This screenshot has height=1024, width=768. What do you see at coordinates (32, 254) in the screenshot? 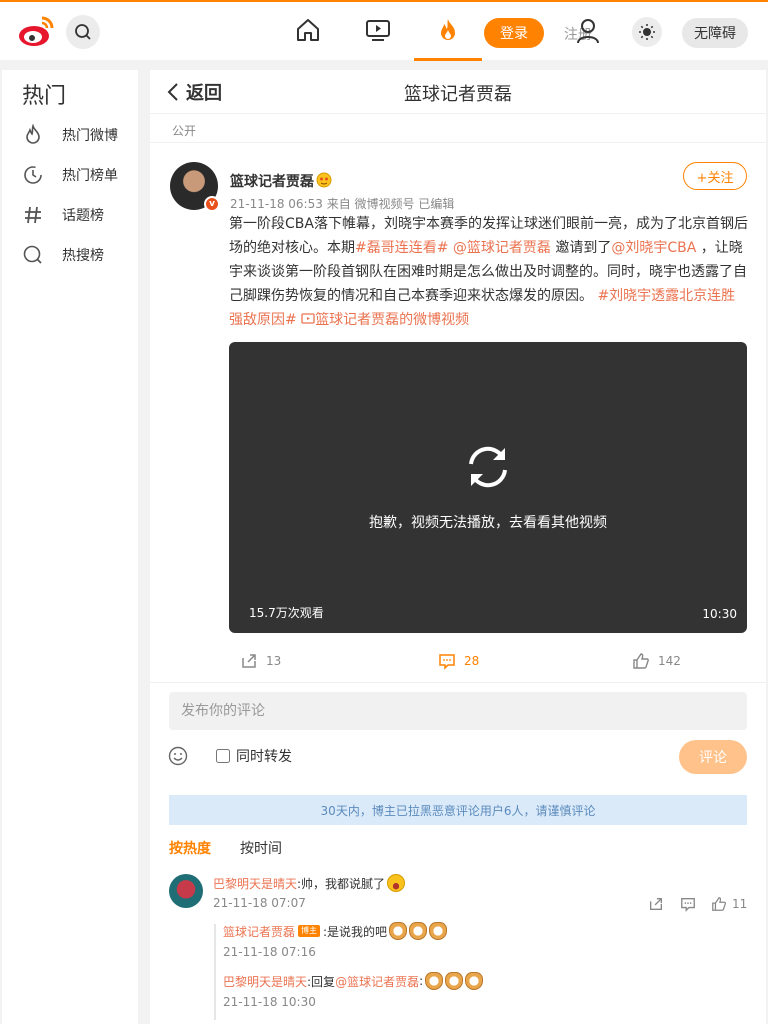
I see `search-circle-icon` at bounding box center [32, 254].